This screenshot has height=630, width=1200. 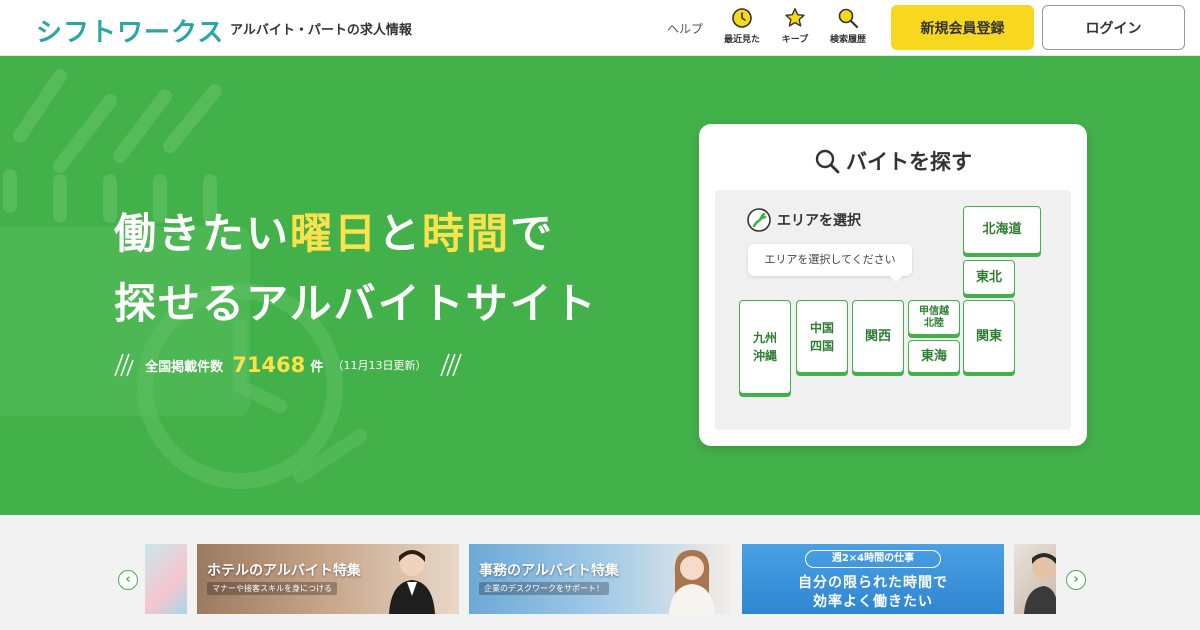 What do you see at coordinates (873, 602) in the screenshot?
I see `slide-headline-line2: 効率よく働きたい` at bounding box center [873, 602].